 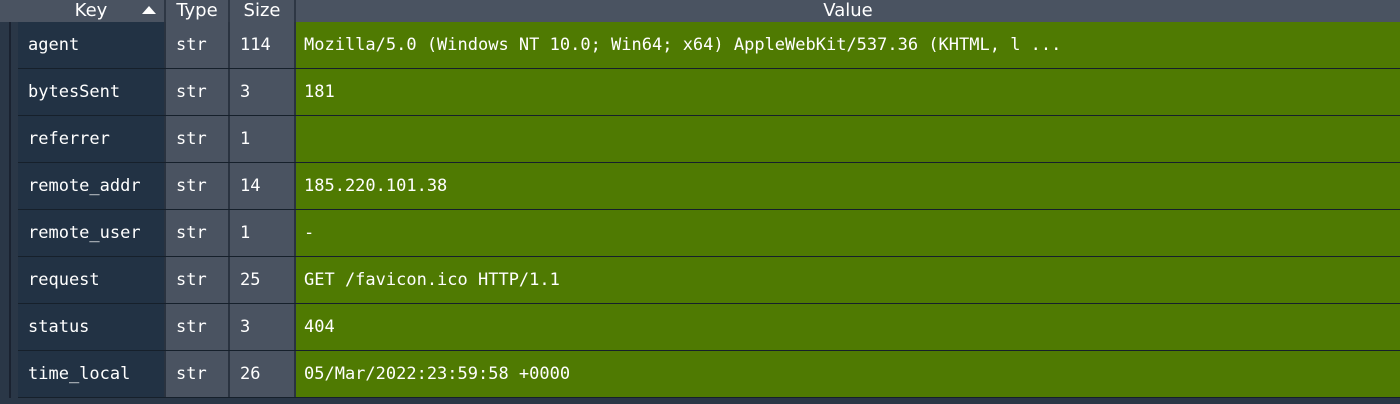 What do you see at coordinates (92, 139) in the screenshot?
I see `key-cell: referrer` at bounding box center [92, 139].